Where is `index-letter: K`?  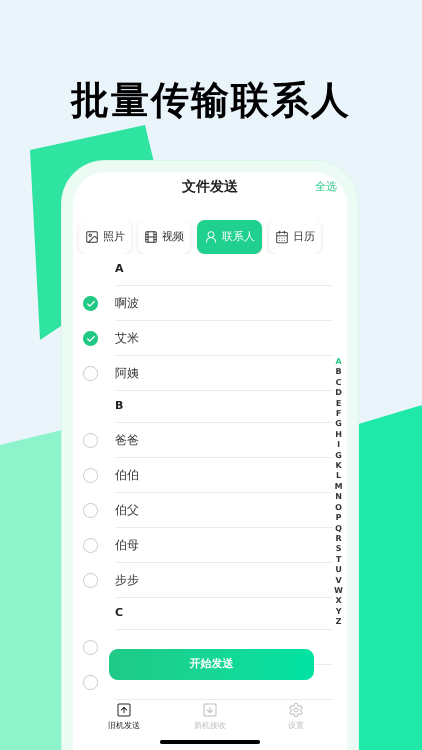
index-letter: K is located at coordinates (338, 466).